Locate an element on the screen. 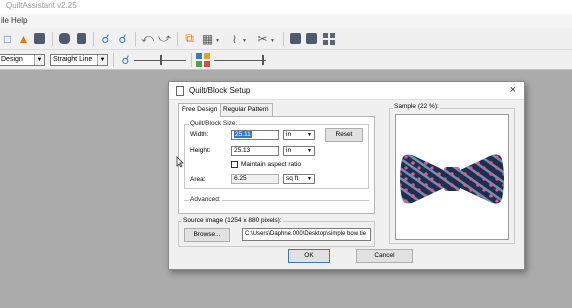 This screenshot has height=308, width=572. size-group-label: Quilt/Block Size: is located at coordinates (214, 123).